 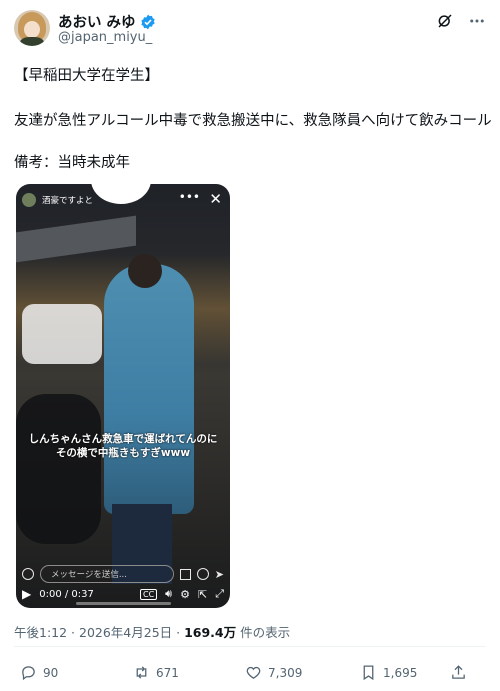 I want to click on video-time: 0:00 / 0:37, so click(x=66, y=594).